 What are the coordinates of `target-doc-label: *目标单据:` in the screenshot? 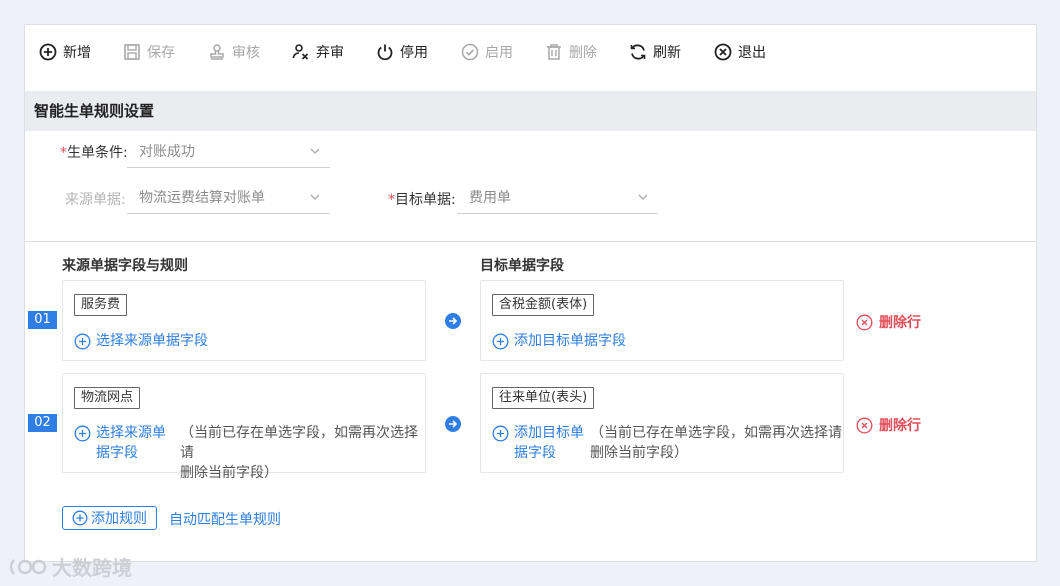 It's located at (422, 200).